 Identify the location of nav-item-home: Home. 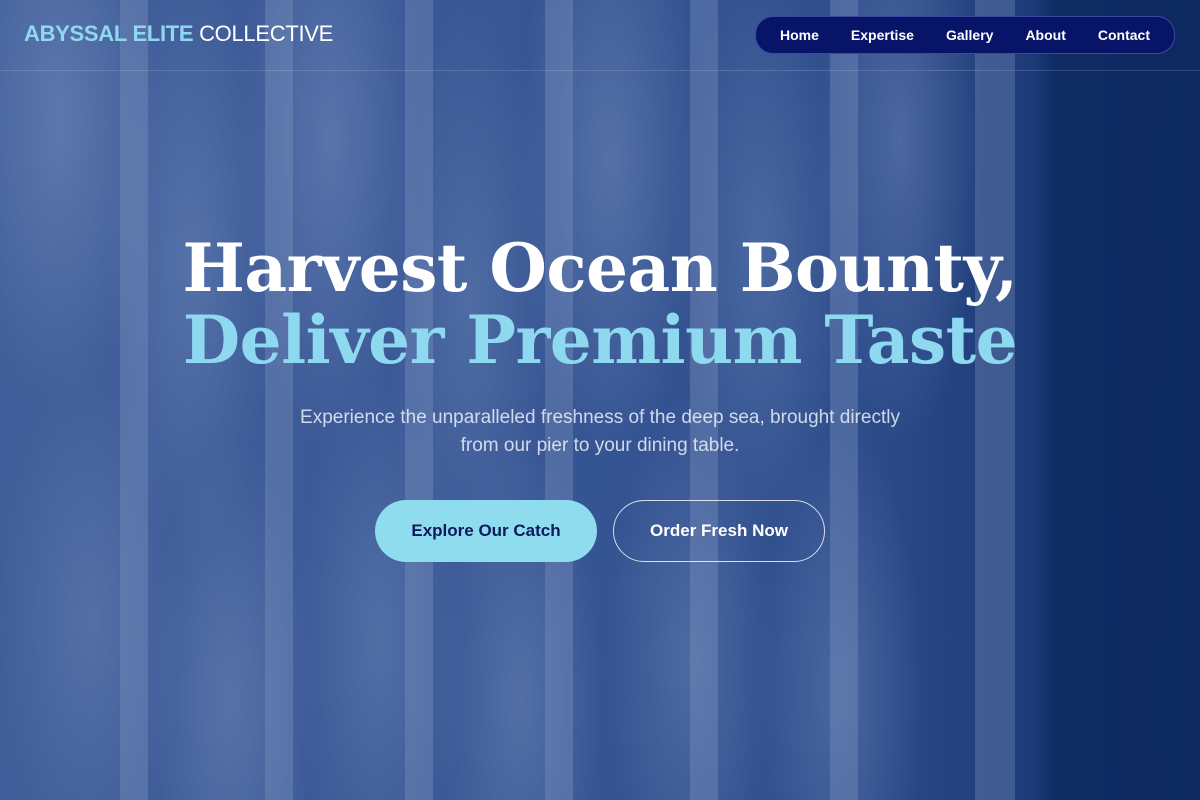
(799, 35).